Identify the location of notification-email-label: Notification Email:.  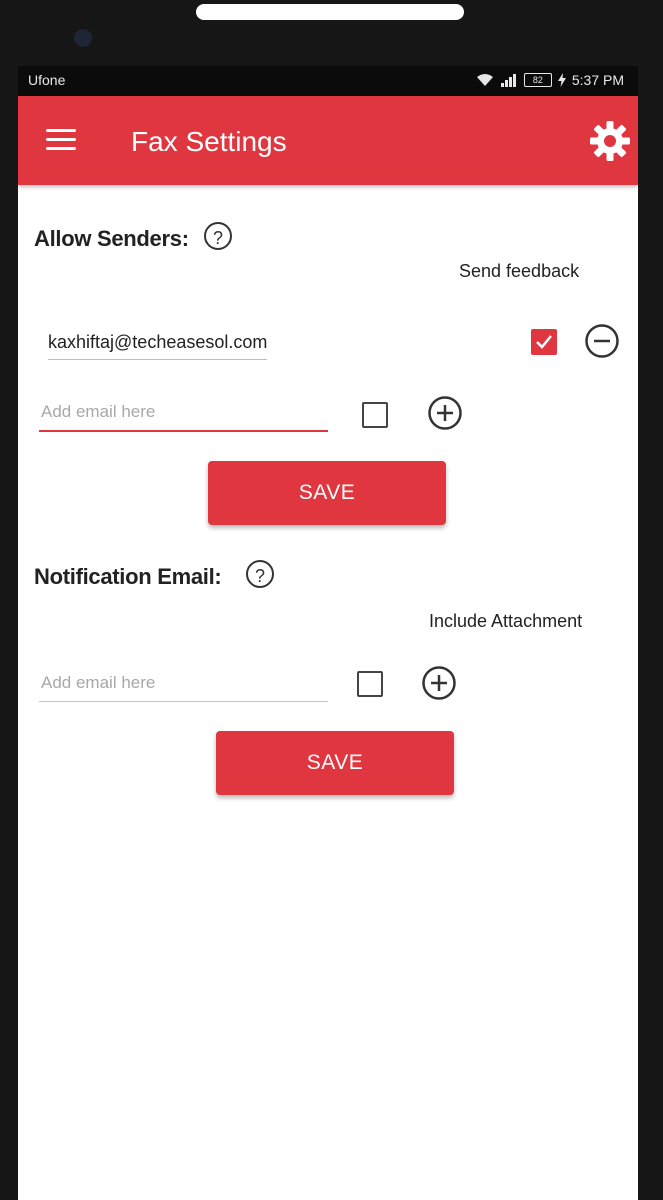
(128, 576).